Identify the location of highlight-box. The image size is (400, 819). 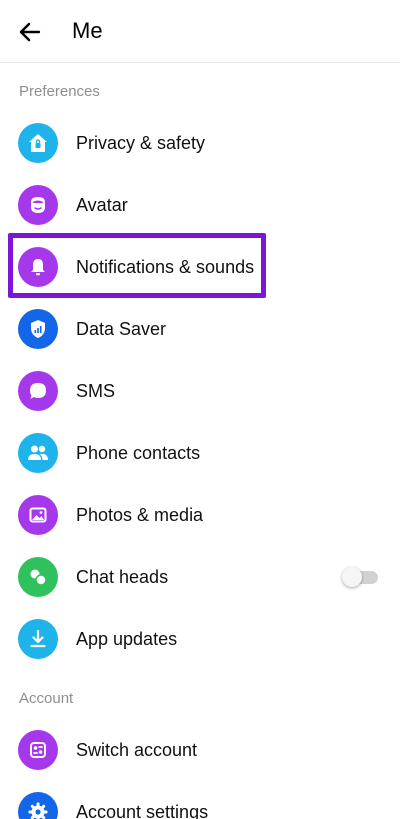
(137, 265).